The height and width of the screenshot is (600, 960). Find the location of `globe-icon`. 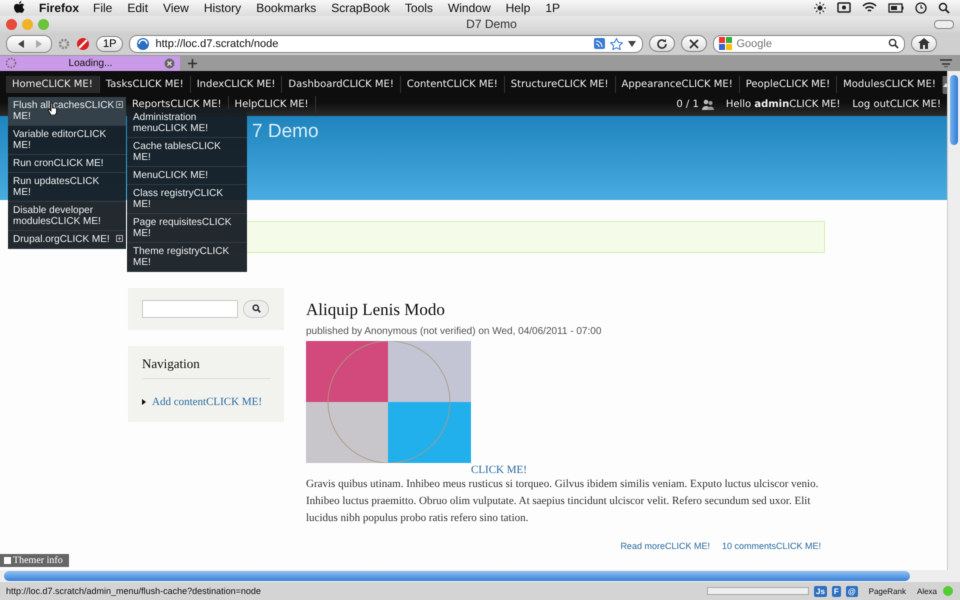

globe-icon is located at coordinates (143, 43).